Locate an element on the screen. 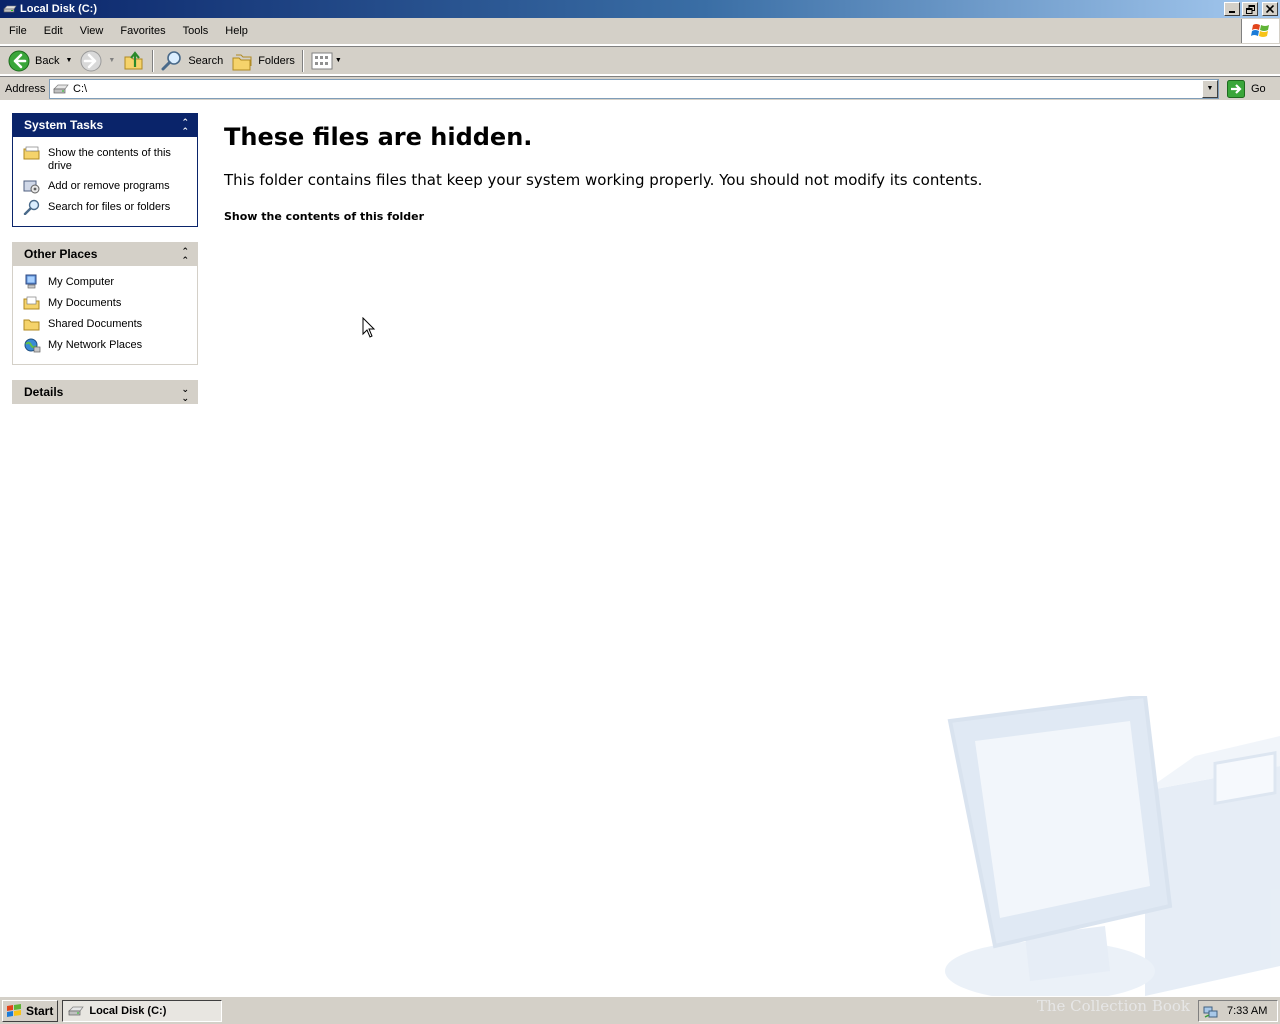 The width and height of the screenshot is (1280, 1024). place-my-computer: My Computer is located at coordinates (110, 282).